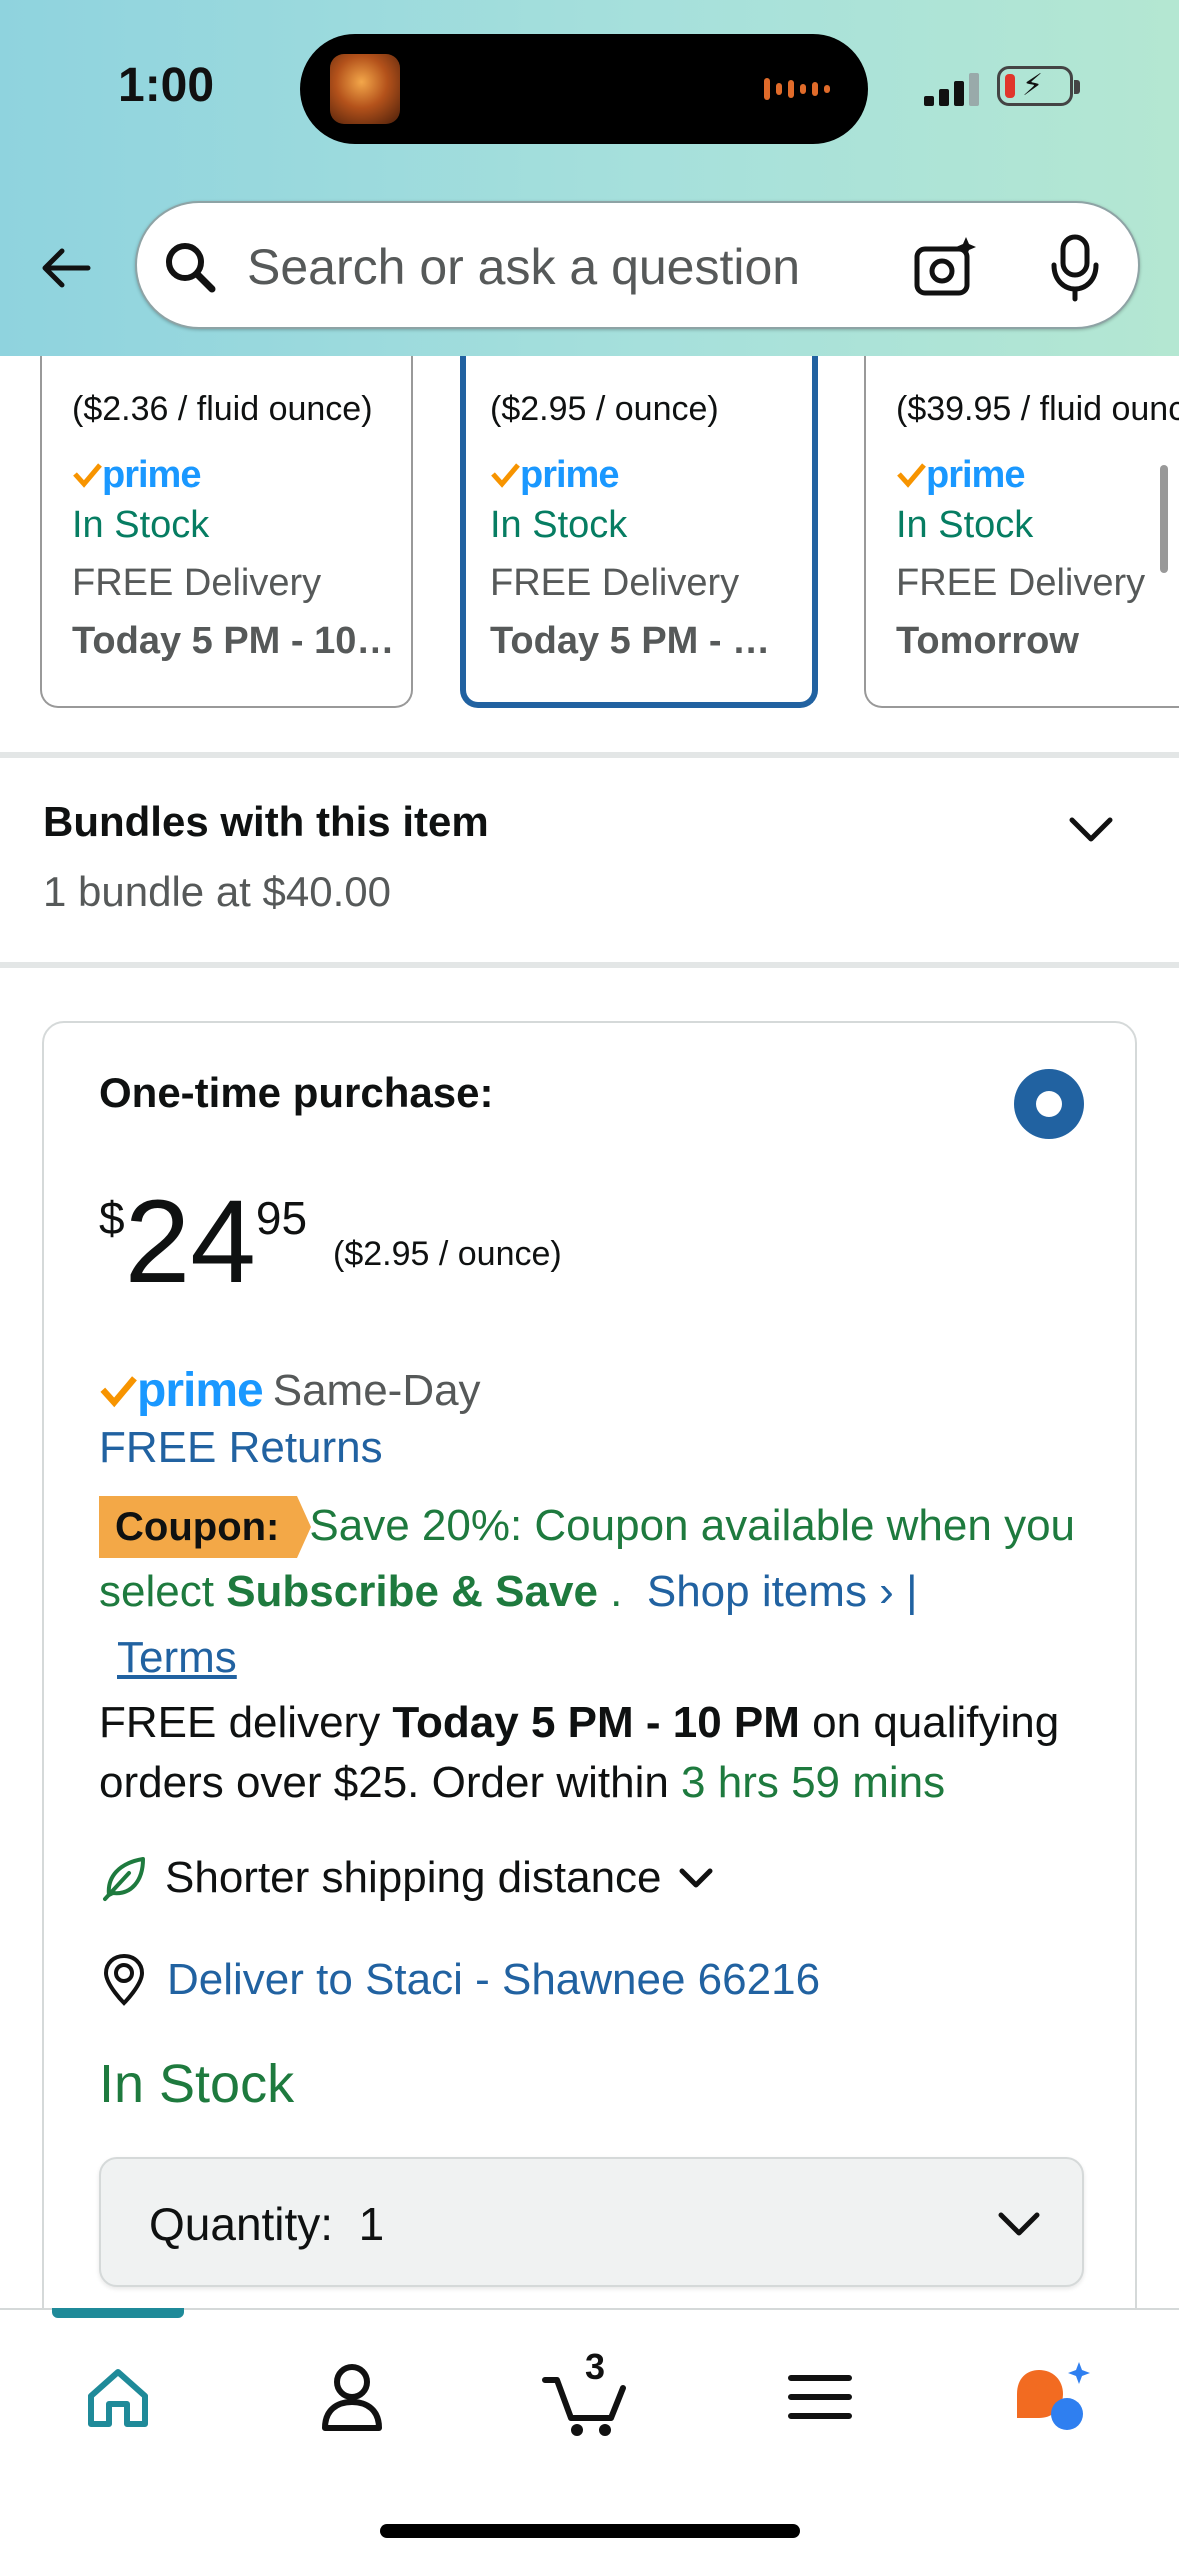 The height and width of the screenshot is (2556, 1179). Describe the element at coordinates (584, 89) in the screenshot. I see `dynamic-island` at that location.